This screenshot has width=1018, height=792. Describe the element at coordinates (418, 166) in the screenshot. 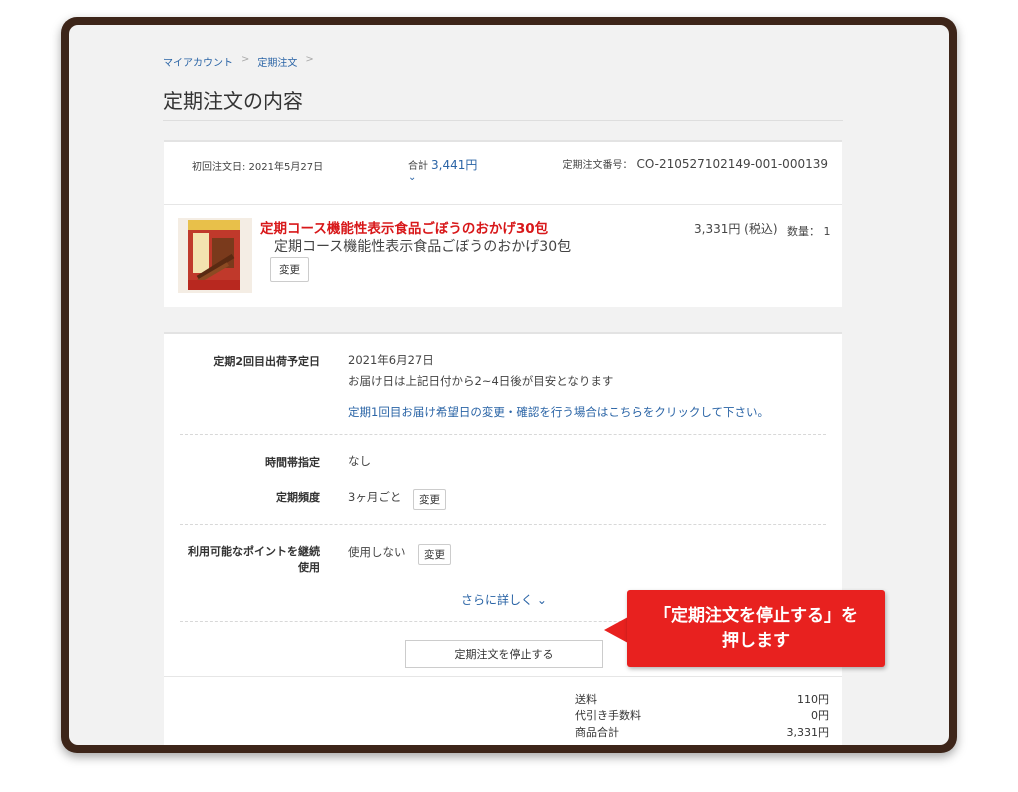

I see `total-label: 合計` at that location.